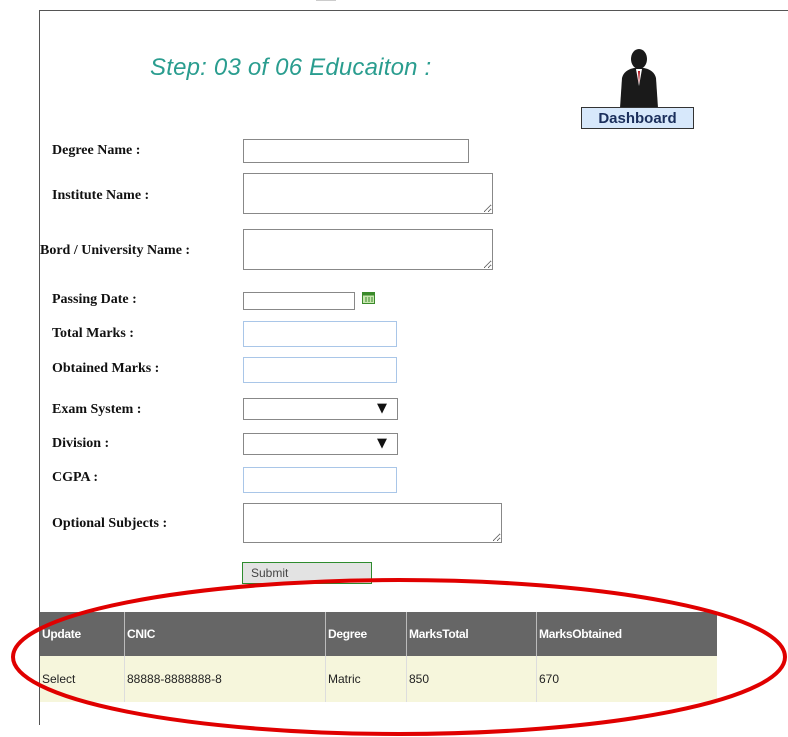 Image resolution: width=788 pixels, height=737 pixels. I want to click on degree-cell: Matric, so click(366, 679).